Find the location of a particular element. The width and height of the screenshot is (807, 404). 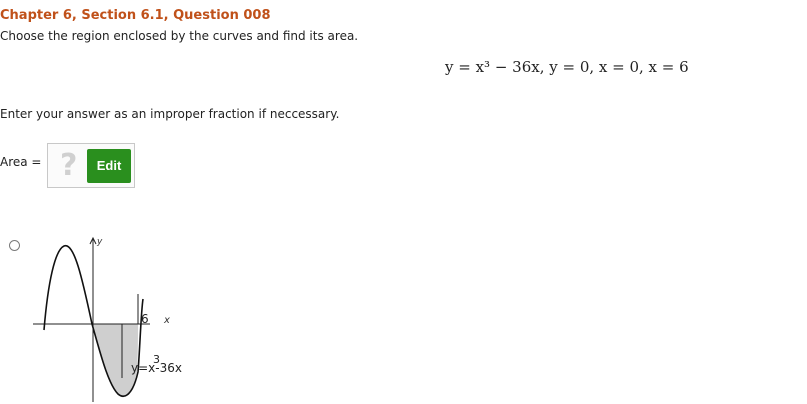

y-axis-label: y is located at coordinates (99, 242).